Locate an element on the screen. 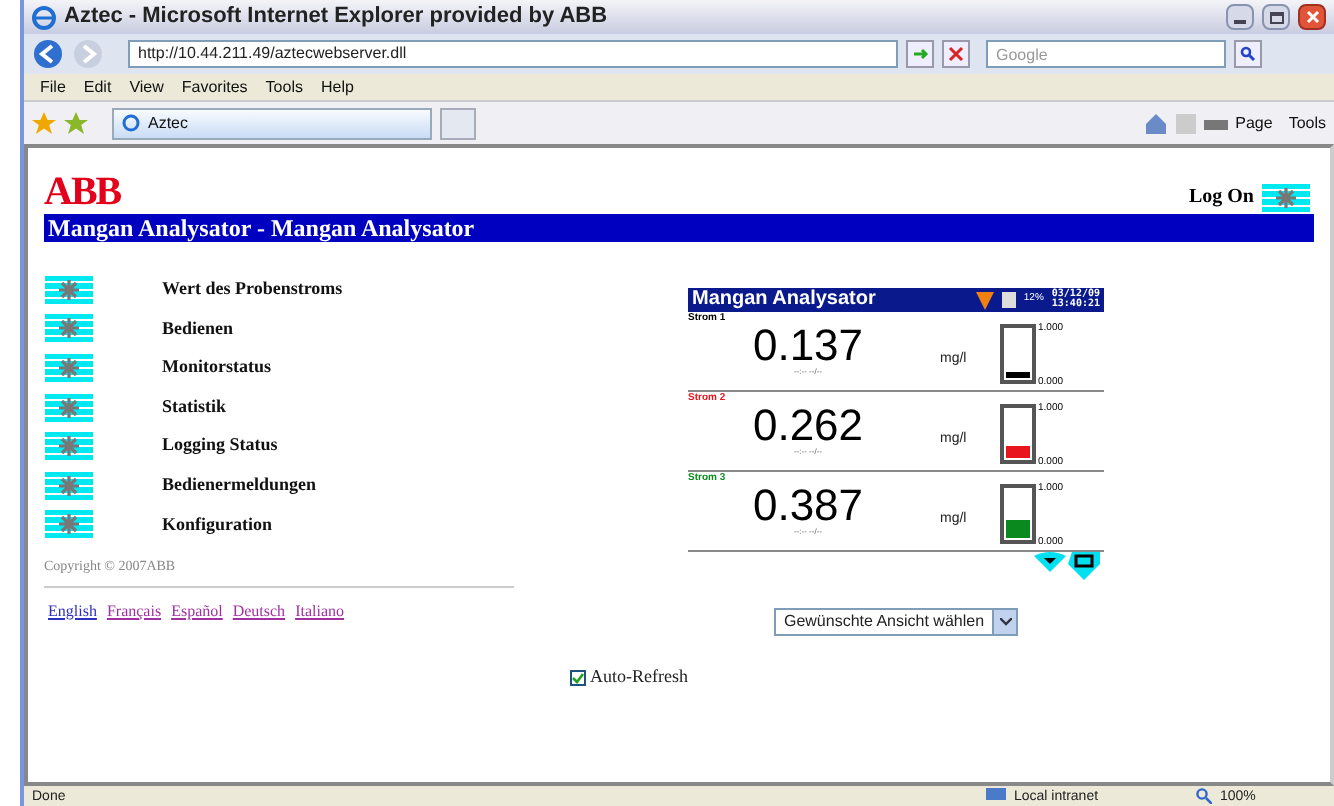 The width and height of the screenshot is (1334, 806). stream-value: 0.262 is located at coordinates (808, 426).